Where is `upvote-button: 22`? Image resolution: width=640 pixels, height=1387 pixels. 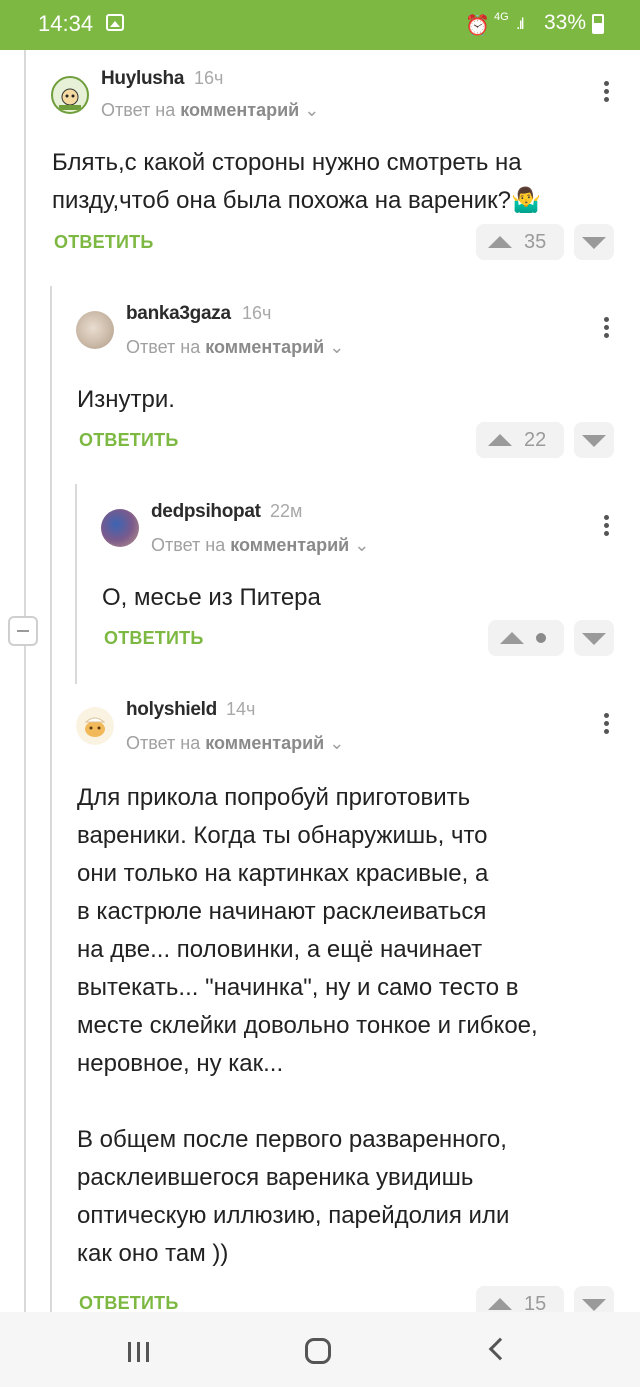
upvote-button: 22 is located at coordinates (520, 440).